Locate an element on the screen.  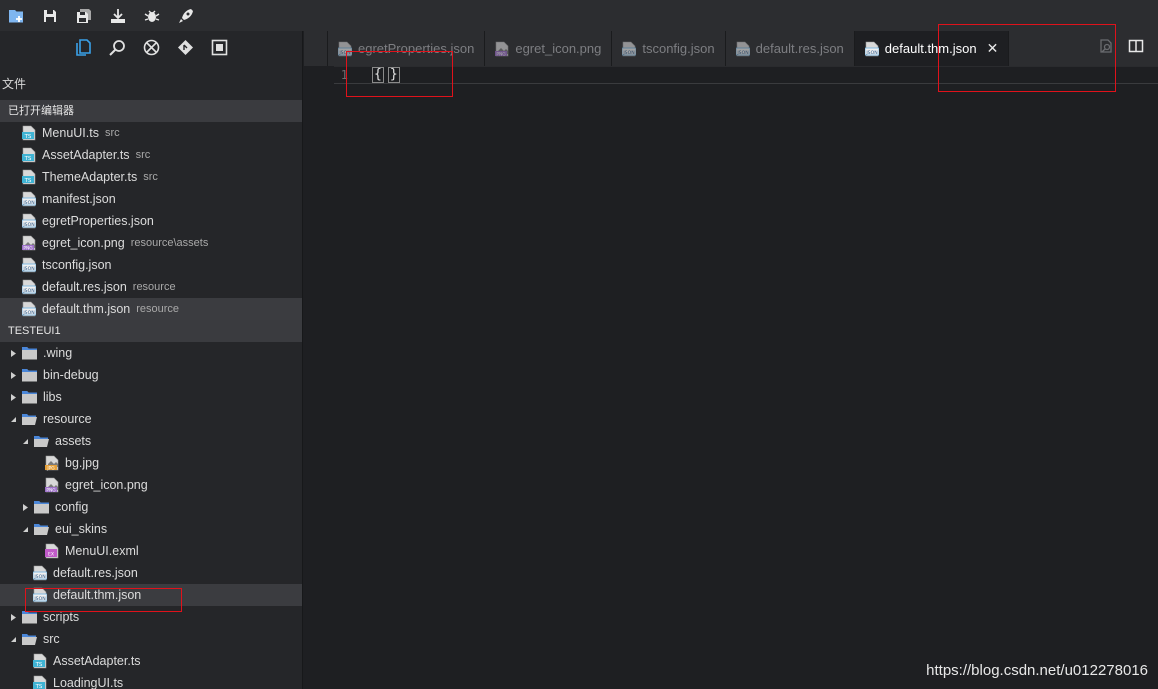
open-editor-item: TS ThemeAdapter.ts src is located at coordinates (151, 177).